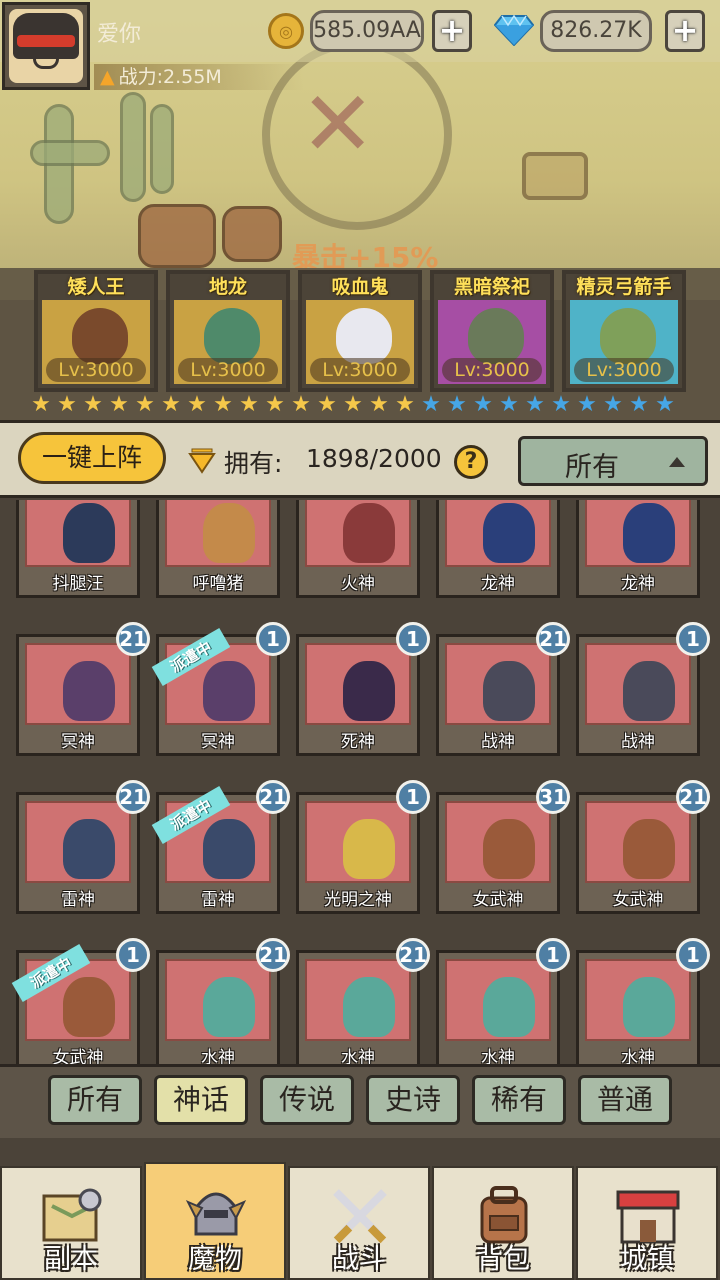  I want to click on monster-card: 冥神, so click(78, 695).